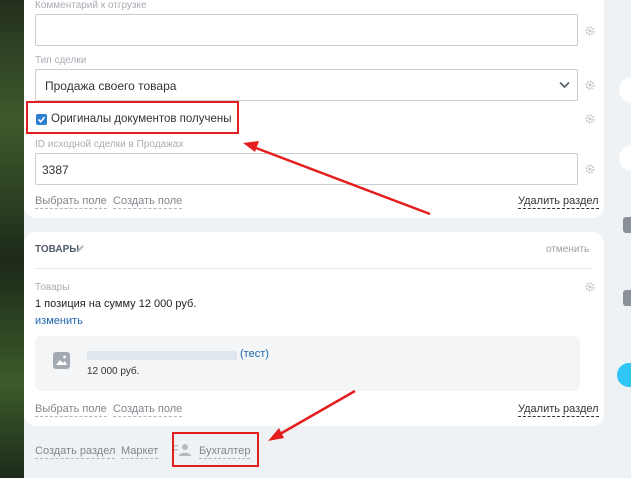 Image resolution: width=631 pixels, height=478 pixels. Describe the element at coordinates (57, 249) in the screenshot. I see `products-section-title: ТОВАРЫ` at that location.